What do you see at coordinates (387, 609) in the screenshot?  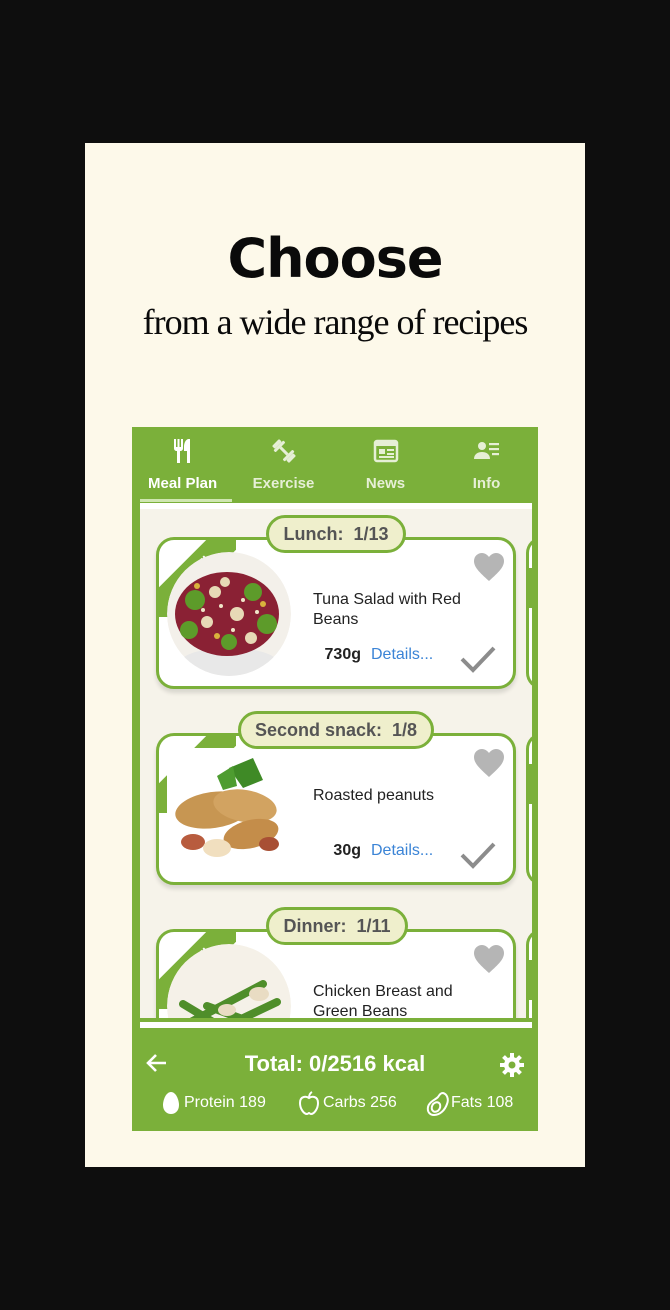 I see `meal-name: Tuna Salad with Red Beans` at bounding box center [387, 609].